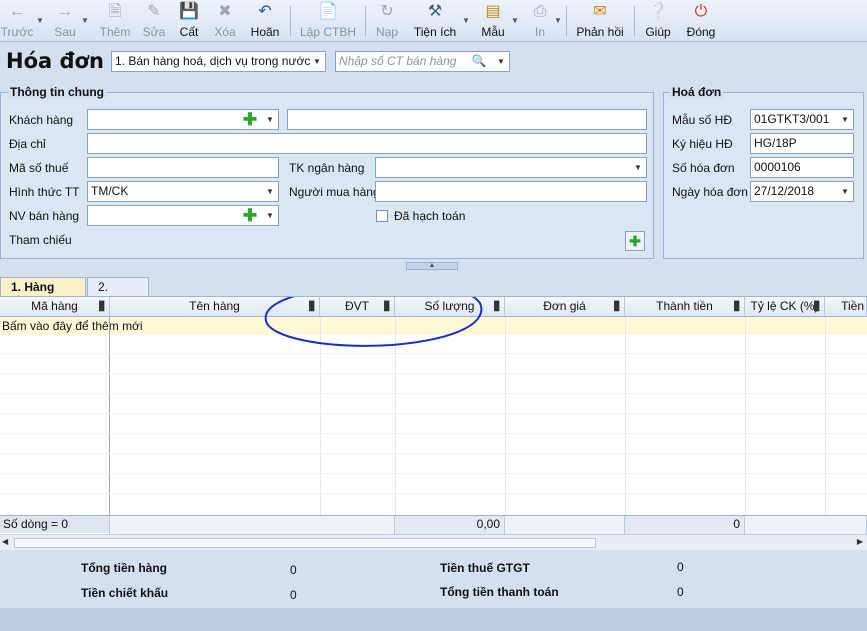 Image resolution: width=867 pixels, height=631 pixels. What do you see at coordinates (680, 592) in the screenshot?
I see `total-payment-value: 0` at bounding box center [680, 592].